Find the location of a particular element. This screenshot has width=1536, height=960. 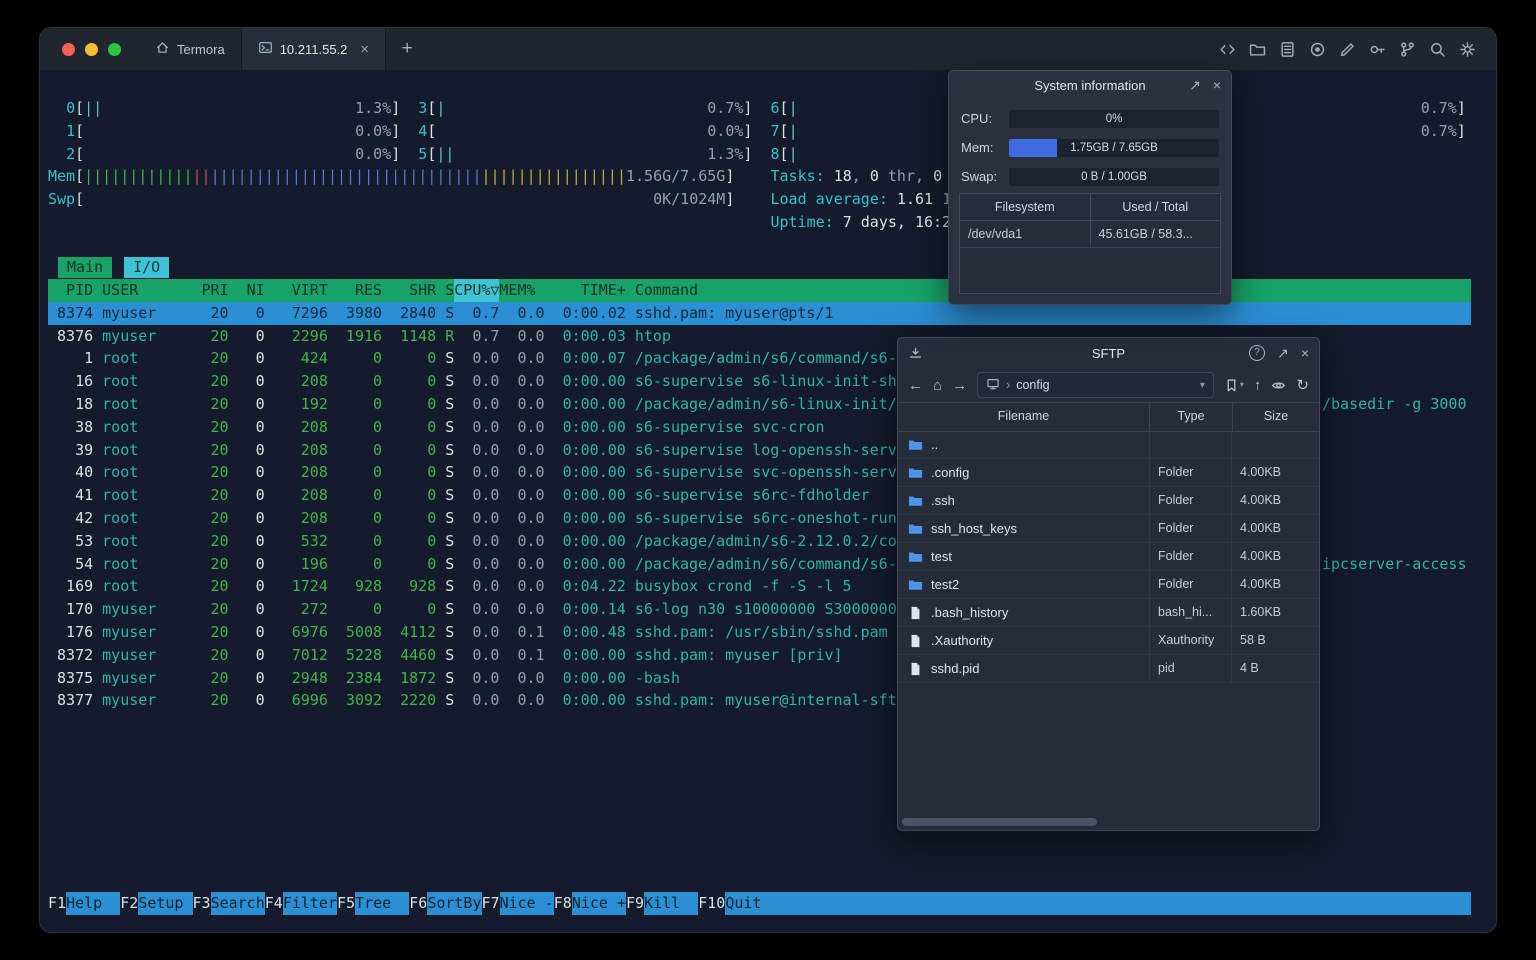

bookmark-icon: ▾ is located at coordinates (1234, 385).